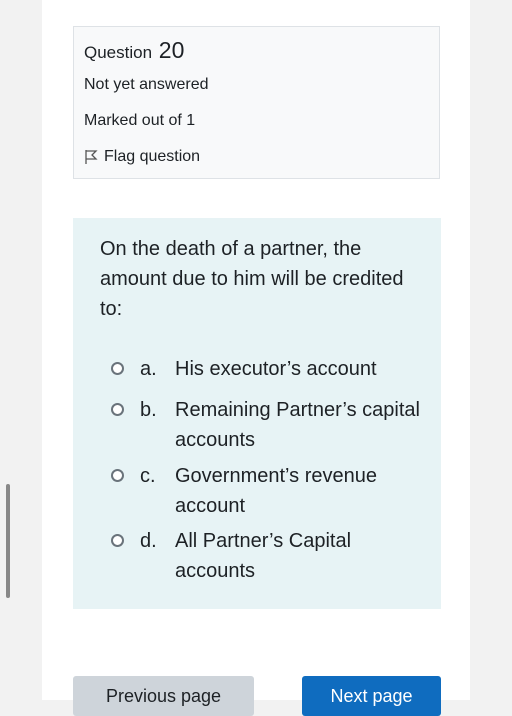  Describe the element at coordinates (300, 556) in the screenshot. I see `option-text: All Partner’s Capital accounts` at that location.